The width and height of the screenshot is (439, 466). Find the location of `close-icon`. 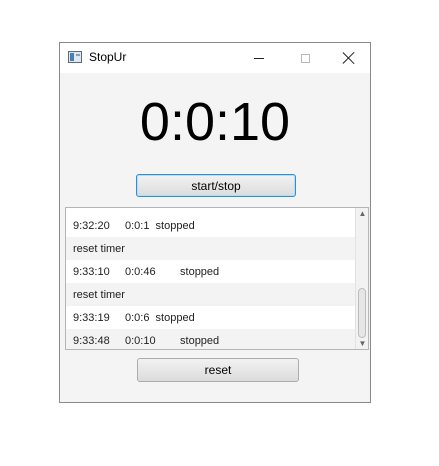

close-icon is located at coordinates (349, 58).